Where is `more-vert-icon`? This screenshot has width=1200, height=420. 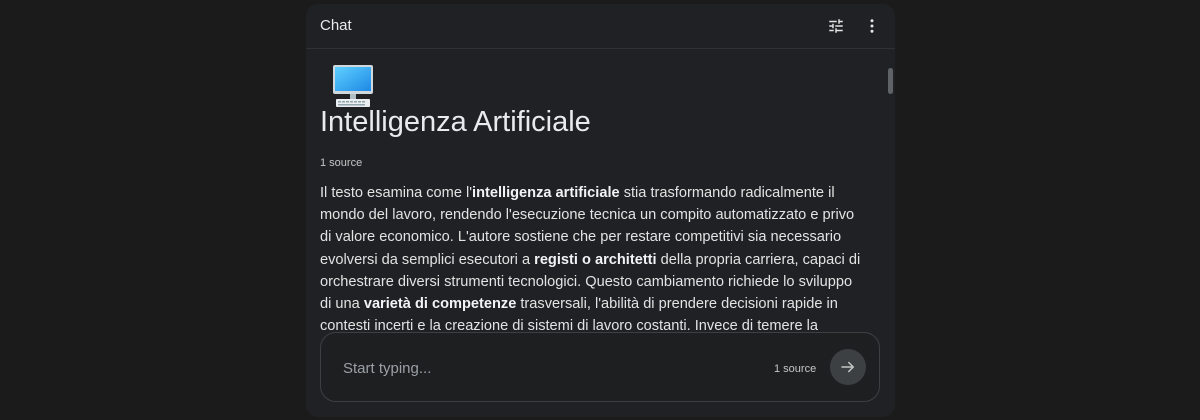
more-vert-icon is located at coordinates (872, 26).